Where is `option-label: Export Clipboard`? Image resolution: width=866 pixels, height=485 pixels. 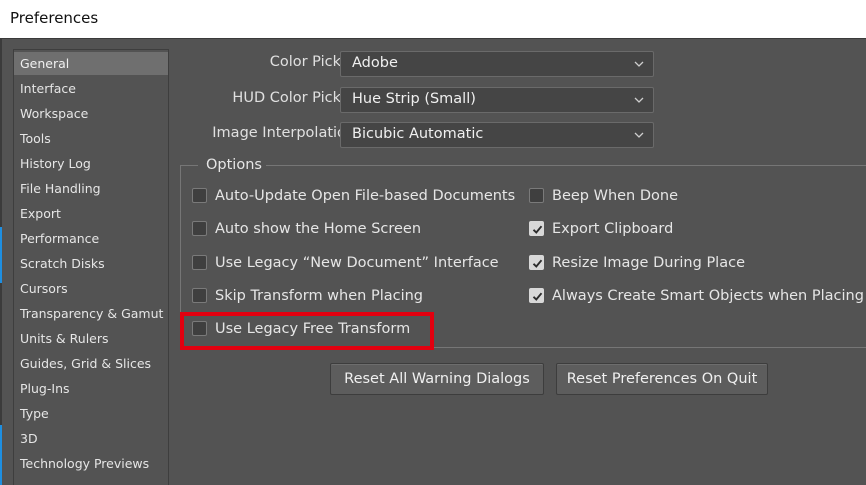
option-label: Export Clipboard is located at coordinates (613, 229).